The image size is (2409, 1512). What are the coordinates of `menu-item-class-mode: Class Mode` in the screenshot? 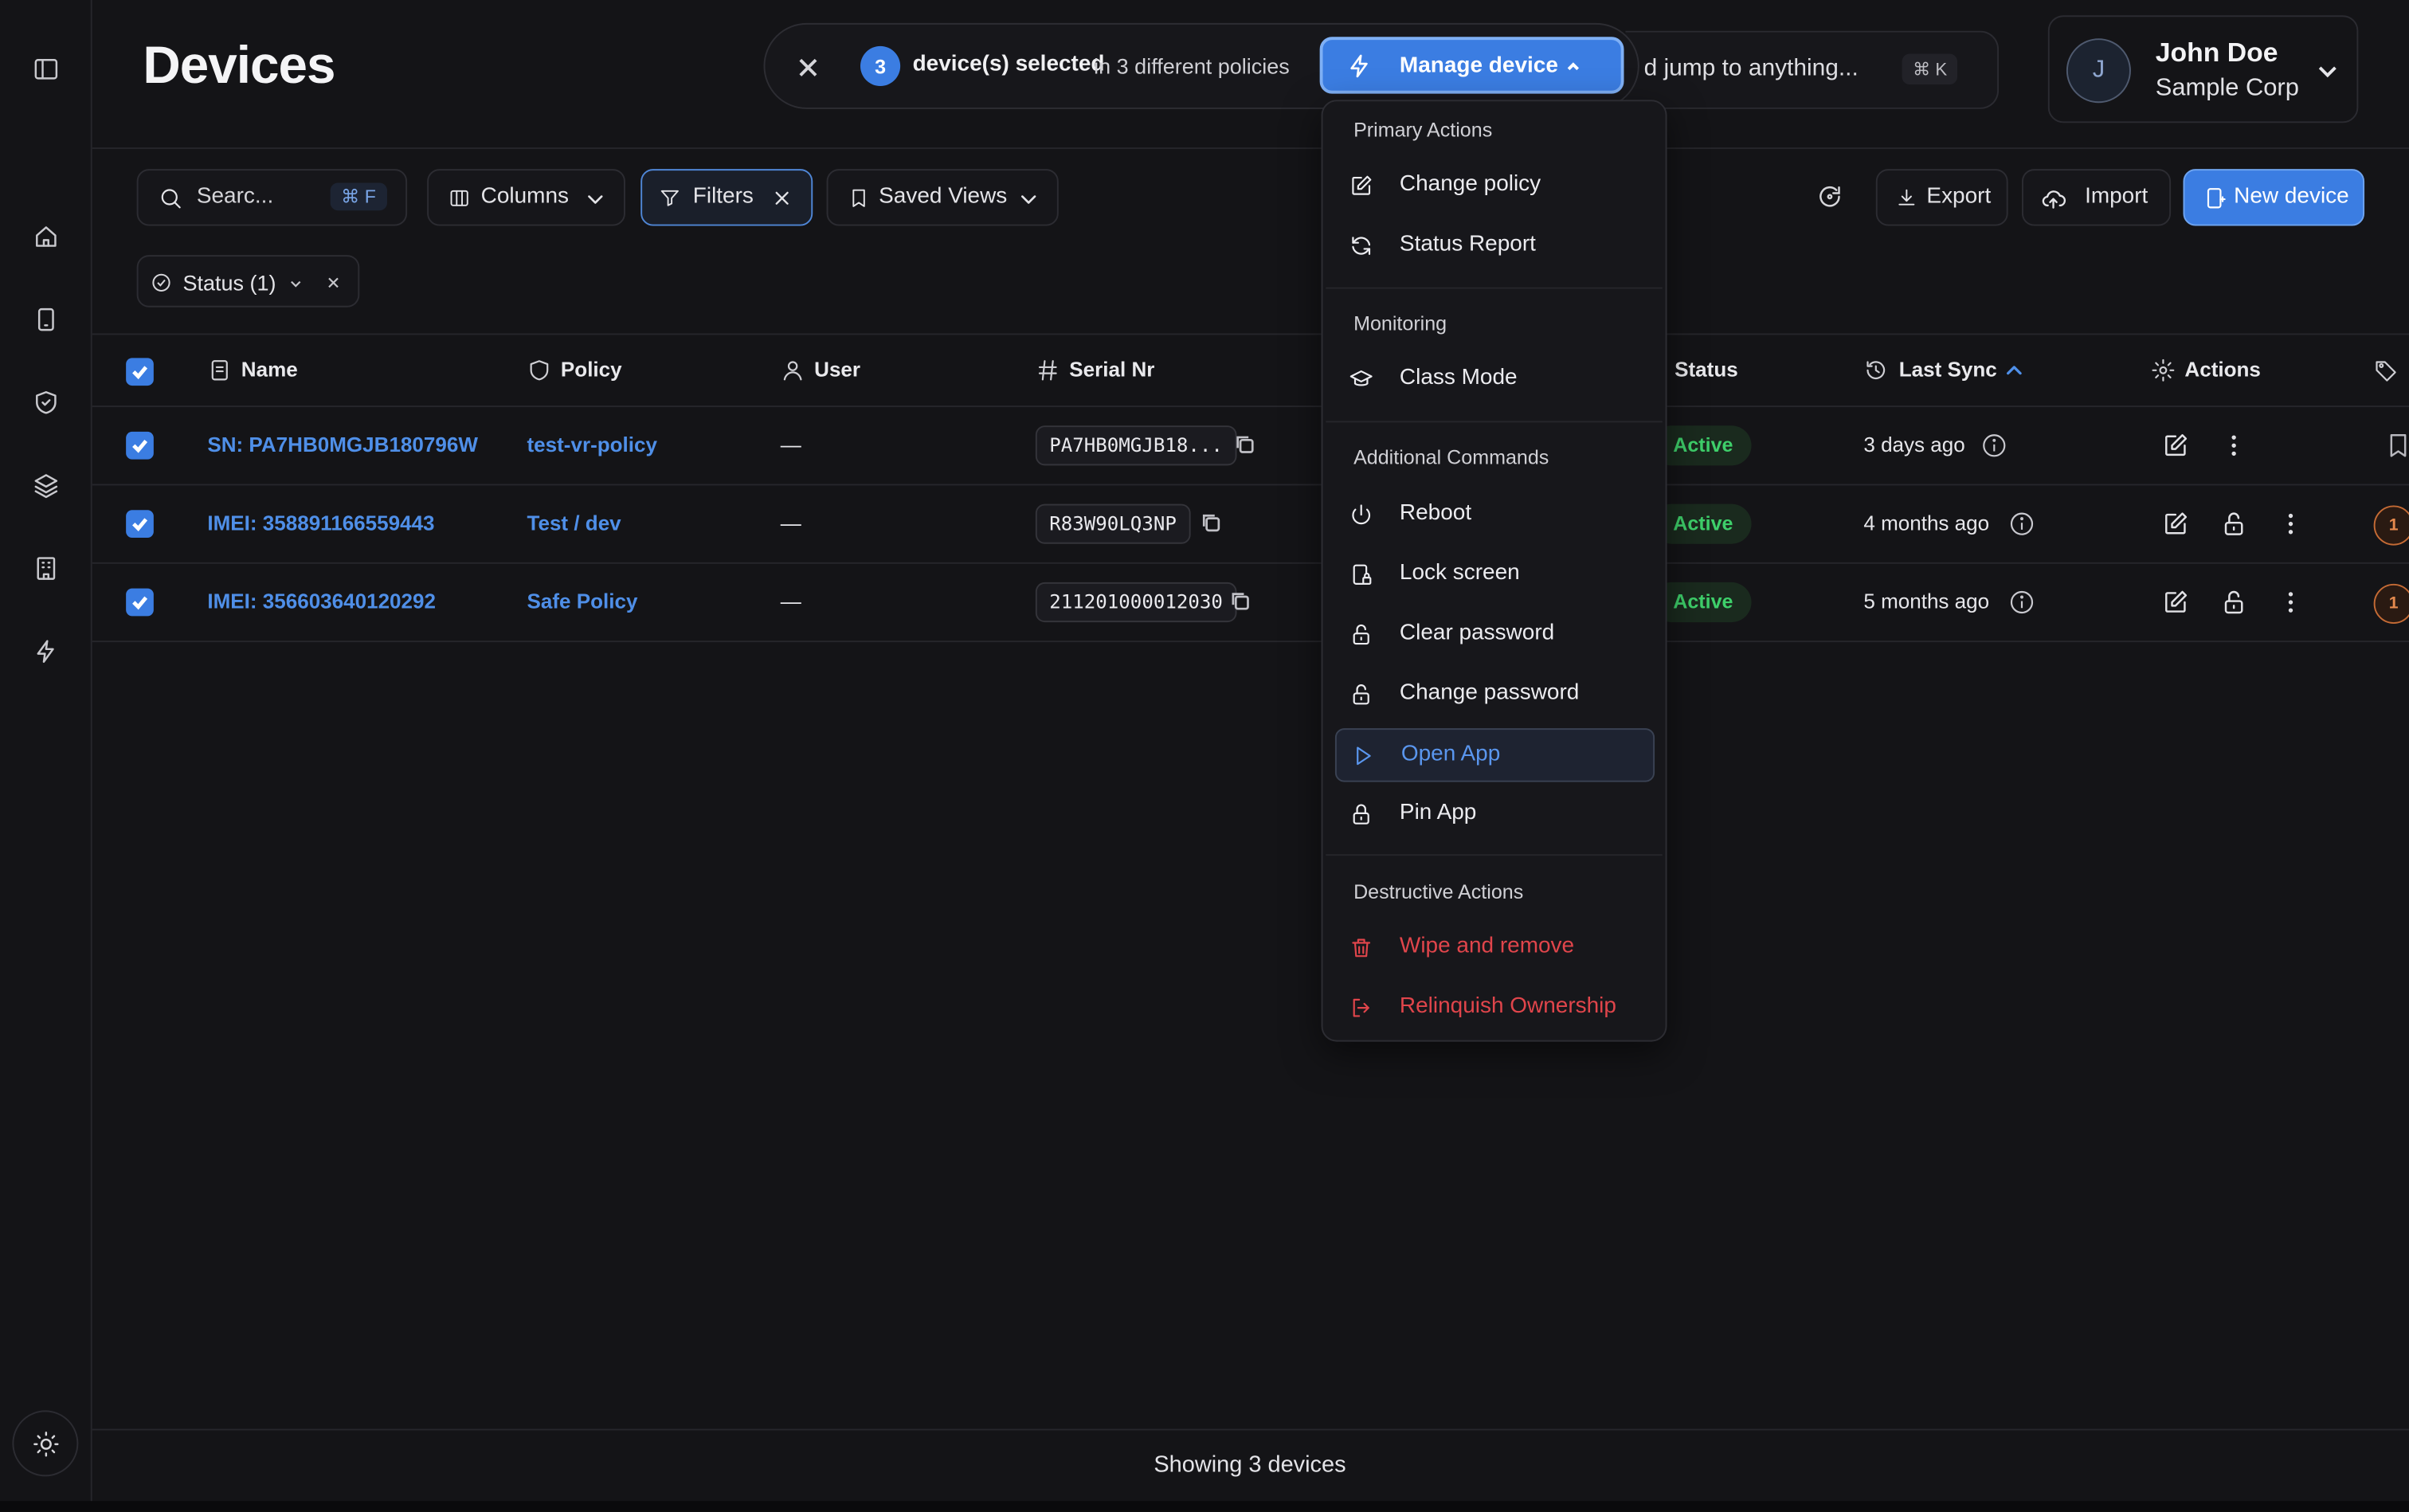 It's located at (1495, 381).